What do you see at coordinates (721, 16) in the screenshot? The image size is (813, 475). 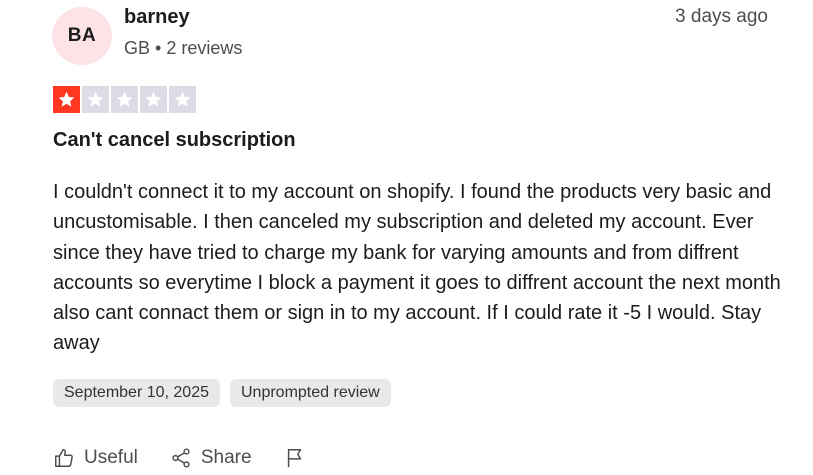 I see `posted-ago: 3 days ago` at bounding box center [721, 16].